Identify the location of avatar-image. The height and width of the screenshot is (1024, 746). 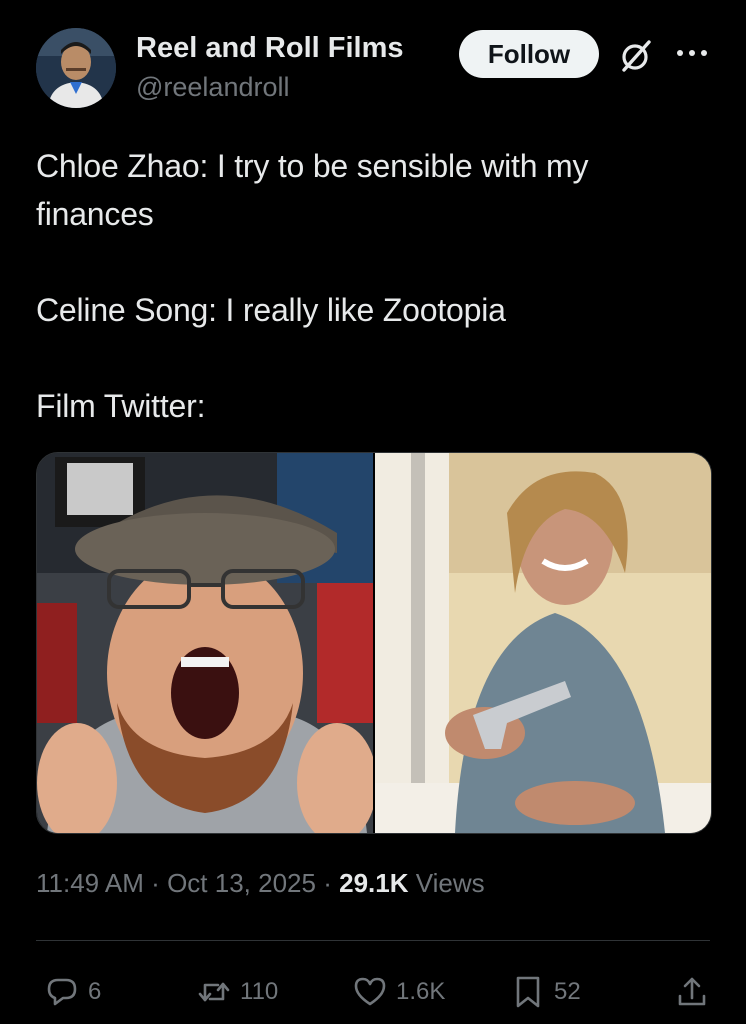
(76, 68).